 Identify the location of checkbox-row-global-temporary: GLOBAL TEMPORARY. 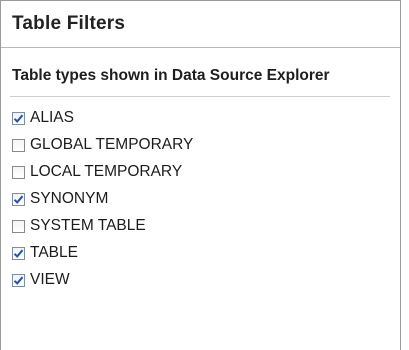
(102, 145).